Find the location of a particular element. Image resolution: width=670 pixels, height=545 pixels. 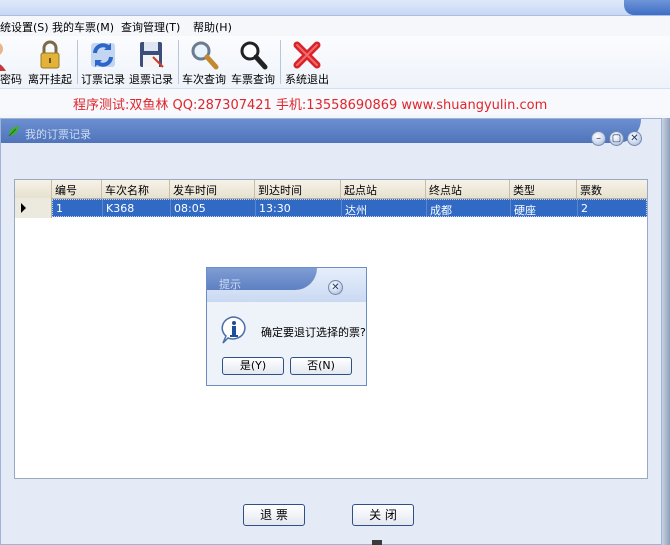

window-right-edge is located at coordinates (666, 331).